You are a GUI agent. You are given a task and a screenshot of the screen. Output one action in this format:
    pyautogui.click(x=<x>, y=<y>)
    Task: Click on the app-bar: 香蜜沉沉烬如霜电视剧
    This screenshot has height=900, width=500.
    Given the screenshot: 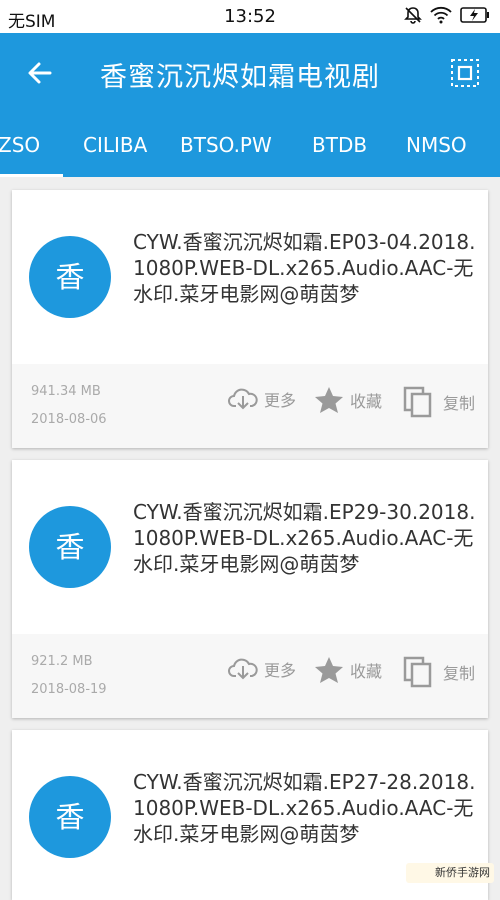 What is the action you would take?
    pyautogui.click(x=250, y=74)
    